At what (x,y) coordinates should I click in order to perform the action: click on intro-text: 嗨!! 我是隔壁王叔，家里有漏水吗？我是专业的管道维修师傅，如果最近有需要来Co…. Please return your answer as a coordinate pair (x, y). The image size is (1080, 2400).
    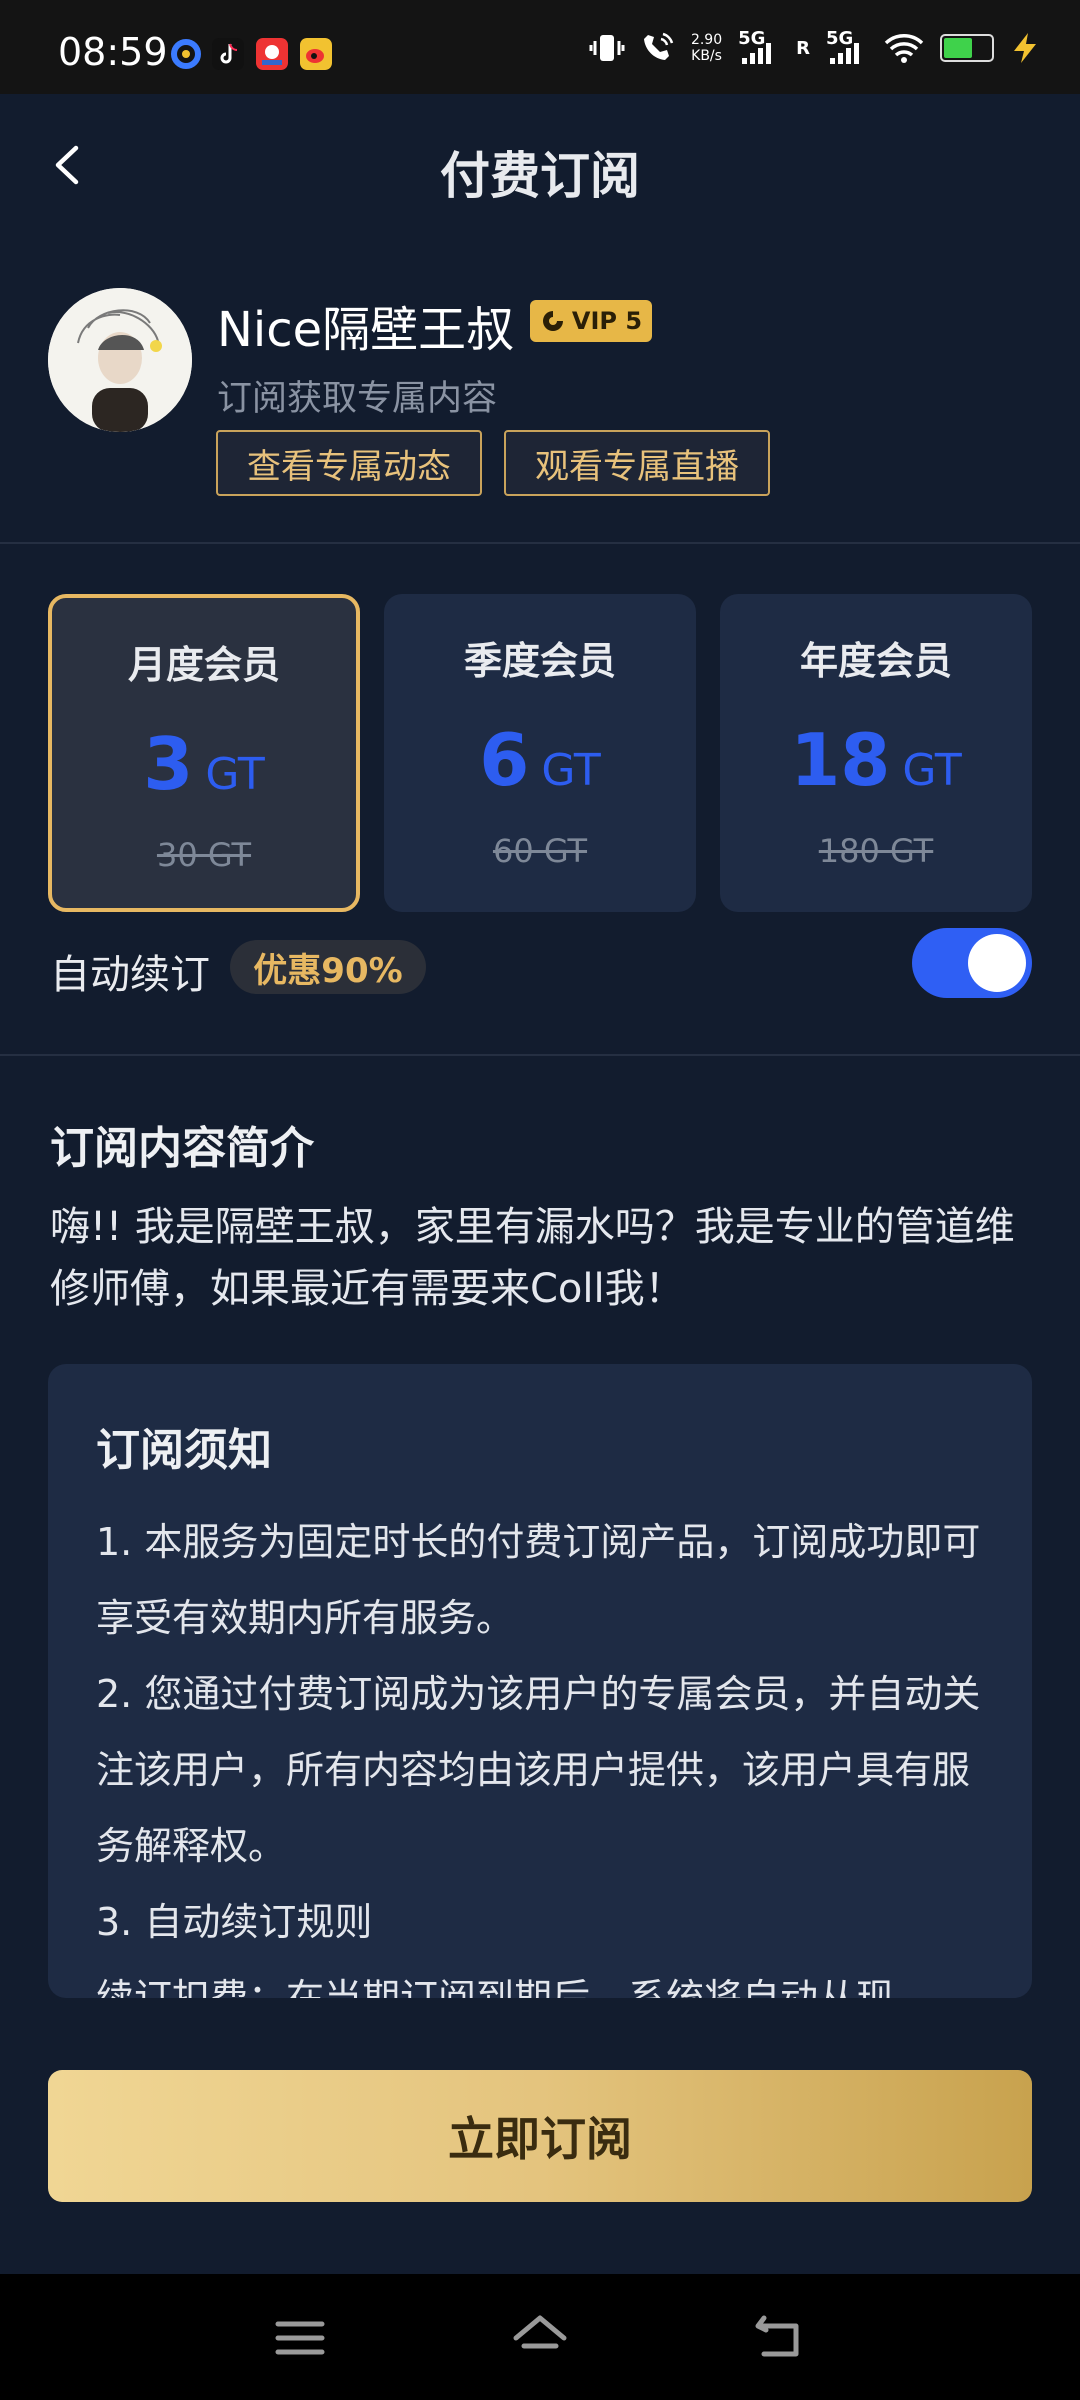
    Looking at the image, I should click on (532, 1258).